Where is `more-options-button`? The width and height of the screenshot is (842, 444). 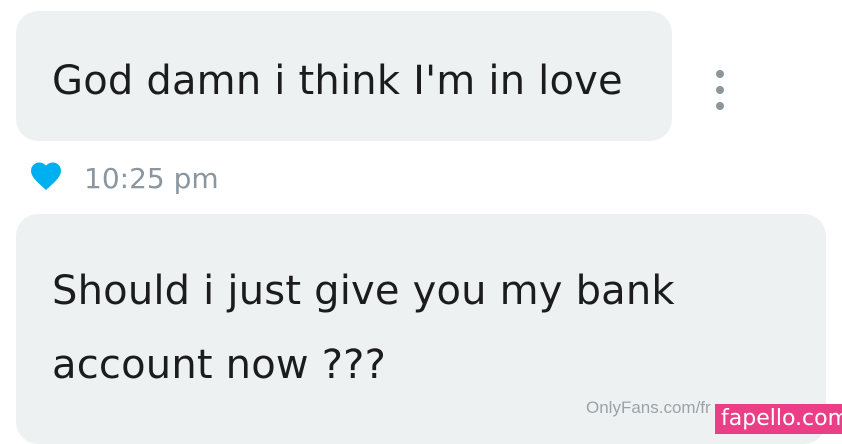 more-options-button is located at coordinates (720, 90).